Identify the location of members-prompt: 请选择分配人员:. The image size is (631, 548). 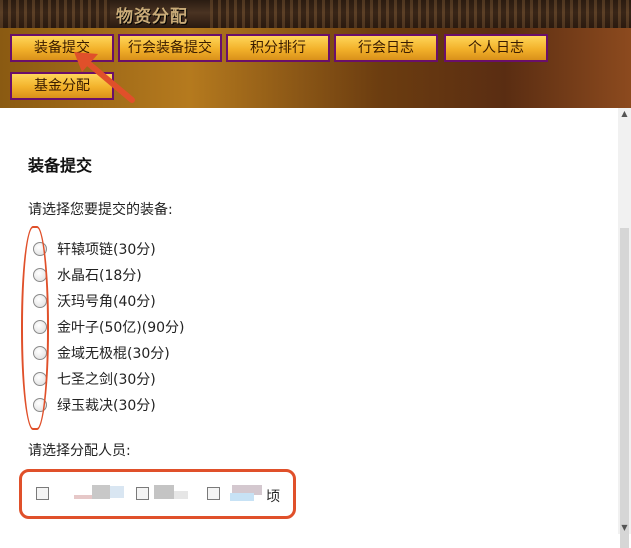
(79, 451).